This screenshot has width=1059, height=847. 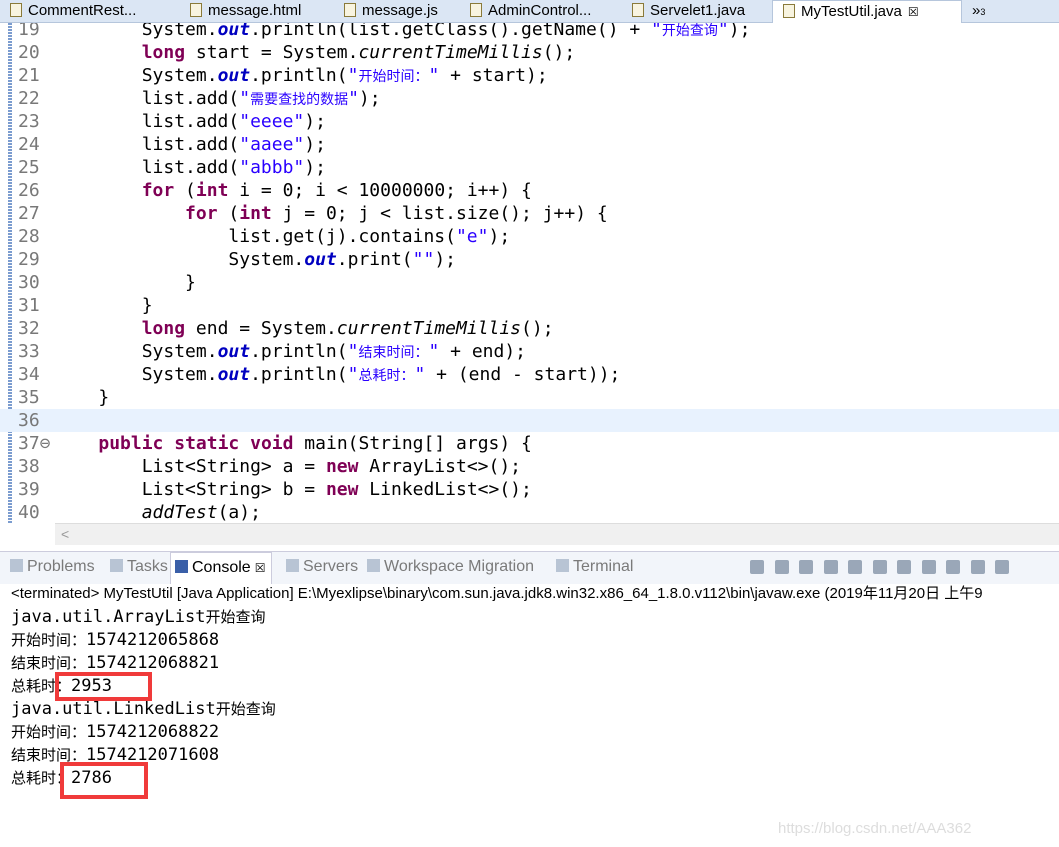 What do you see at coordinates (255, 213) in the screenshot?
I see `code-token: int` at bounding box center [255, 213].